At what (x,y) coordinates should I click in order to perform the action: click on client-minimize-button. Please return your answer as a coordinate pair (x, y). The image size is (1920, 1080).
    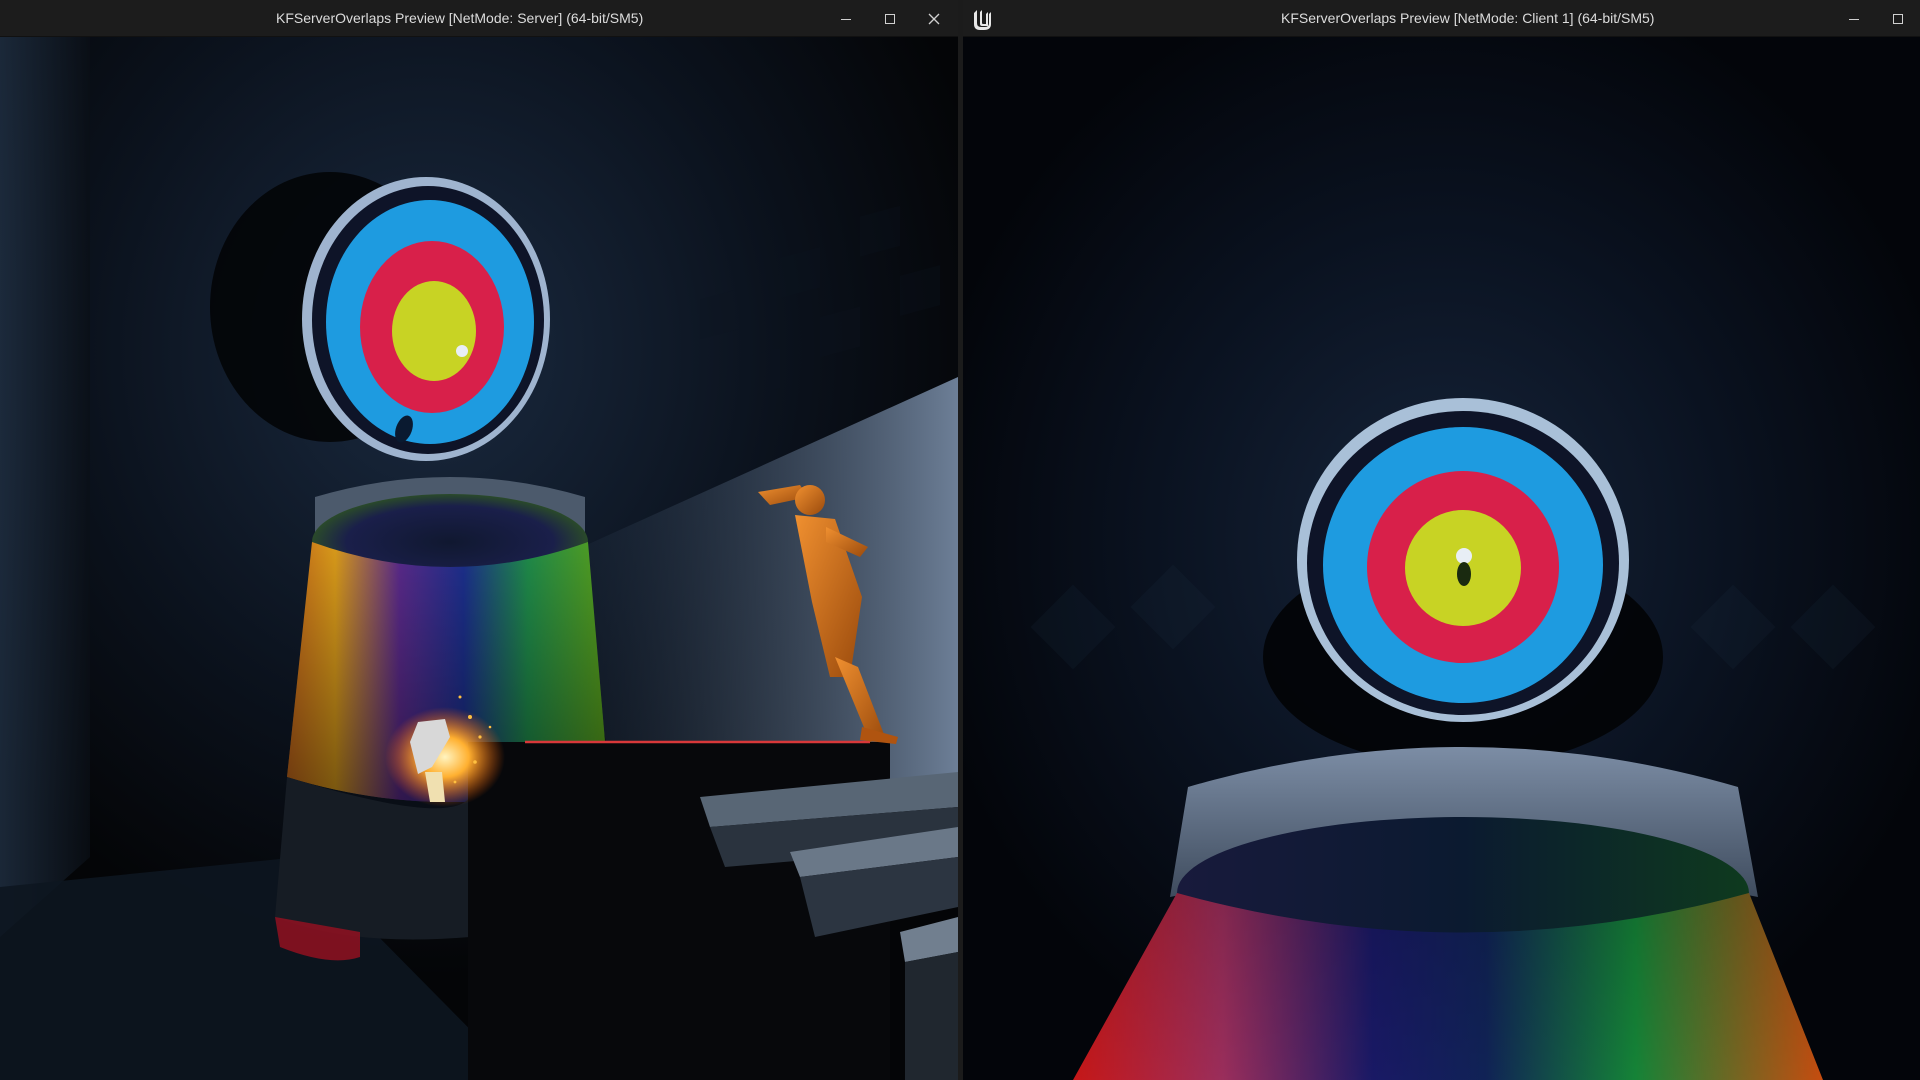
    Looking at the image, I should click on (1854, 18).